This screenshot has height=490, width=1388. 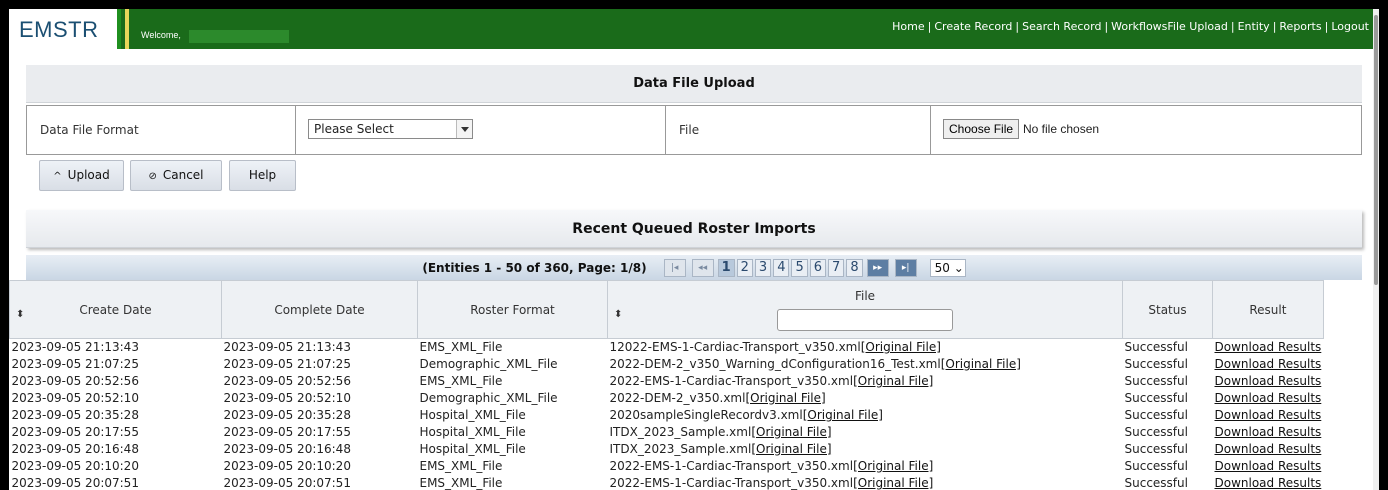 I want to click on next-page-icon: ▸▸, so click(x=877, y=267).